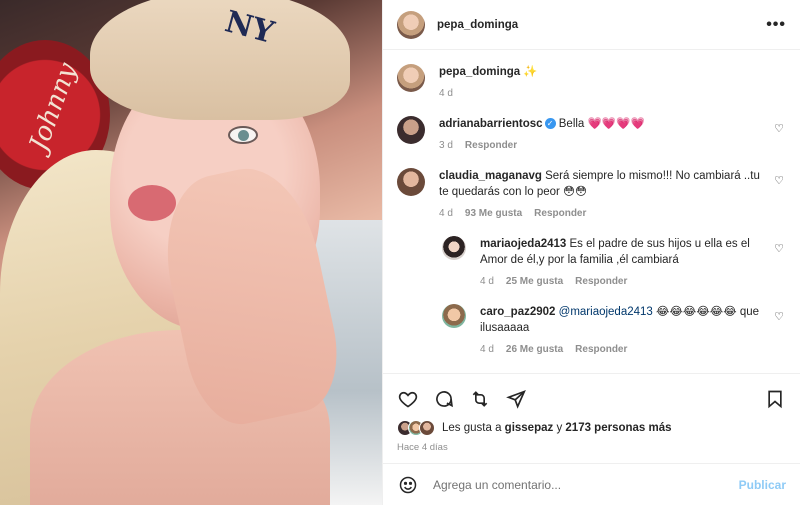 The height and width of the screenshot is (505, 800). I want to click on liker-avatar, so click(427, 428).